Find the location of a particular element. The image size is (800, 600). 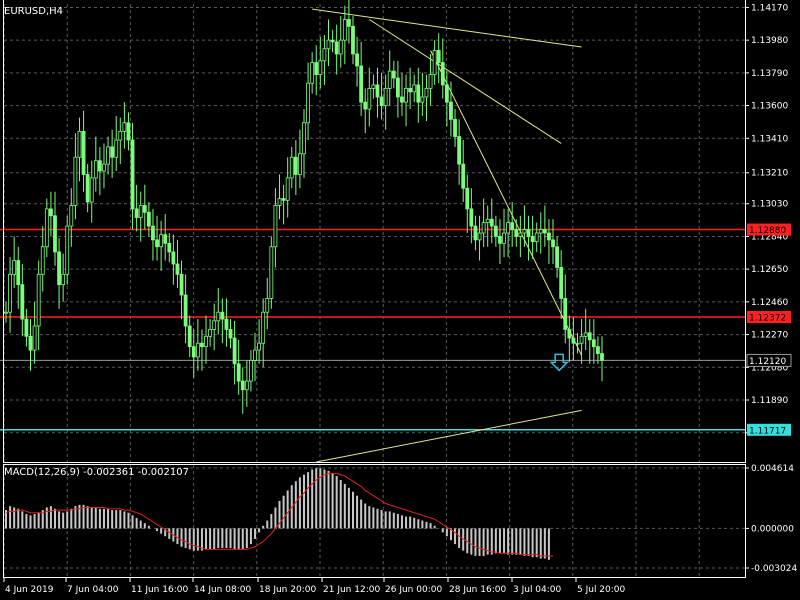

price-tick-label: 1.12650 is located at coordinates (769, 270).